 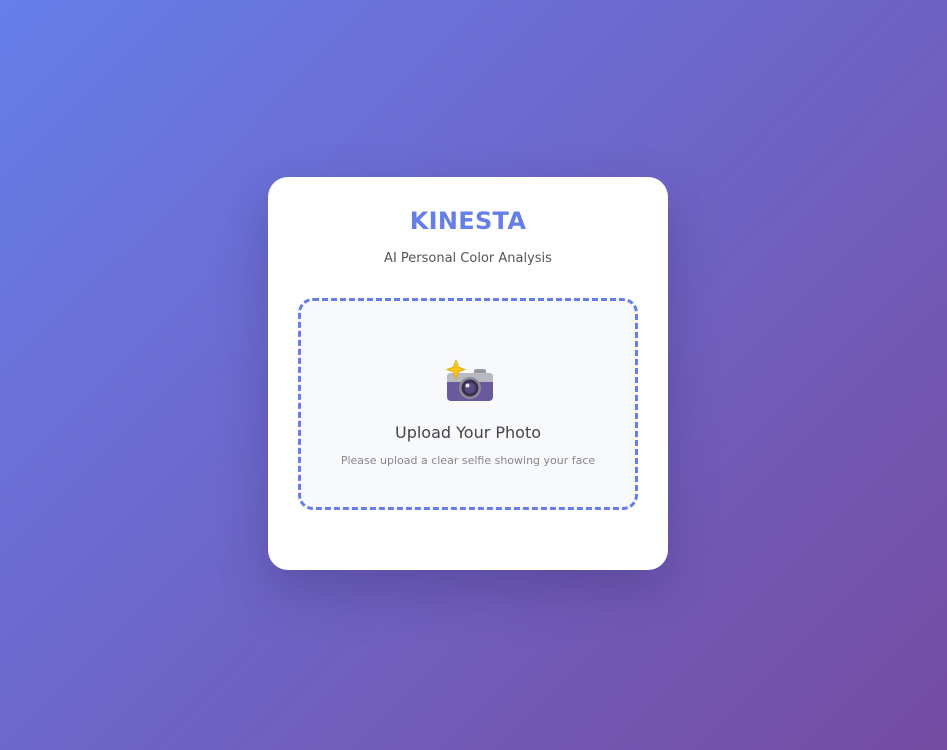 What do you see at coordinates (468, 432) in the screenshot?
I see `upload-title: Upload Your Photo` at bounding box center [468, 432].